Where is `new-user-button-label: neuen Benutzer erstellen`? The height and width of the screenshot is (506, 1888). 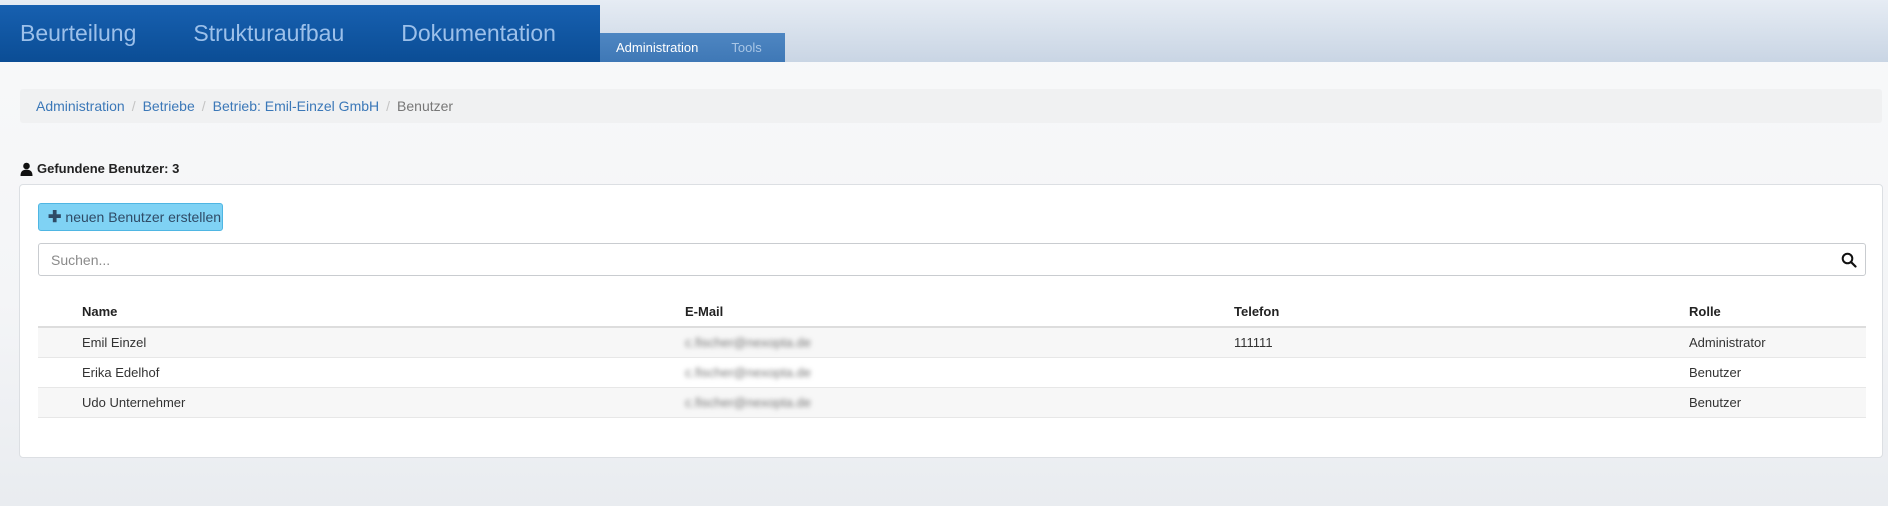 new-user-button-label: neuen Benutzer erstellen is located at coordinates (143, 217).